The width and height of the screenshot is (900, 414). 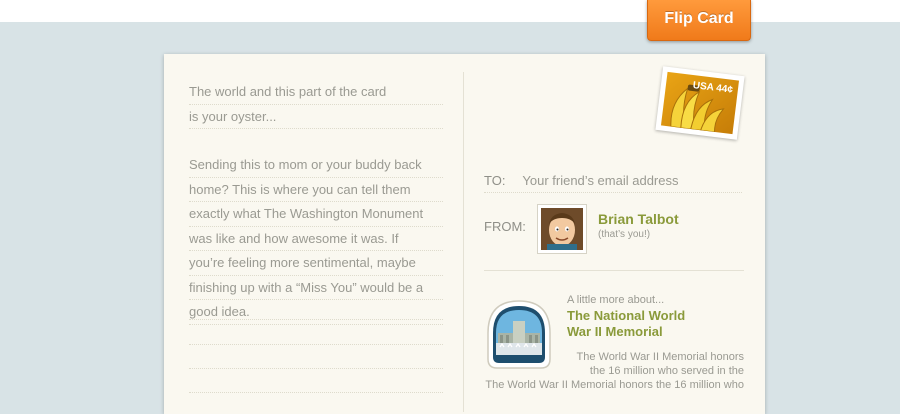 I want to click on sender-name: Brian Talbot, so click(x=638, y=219).